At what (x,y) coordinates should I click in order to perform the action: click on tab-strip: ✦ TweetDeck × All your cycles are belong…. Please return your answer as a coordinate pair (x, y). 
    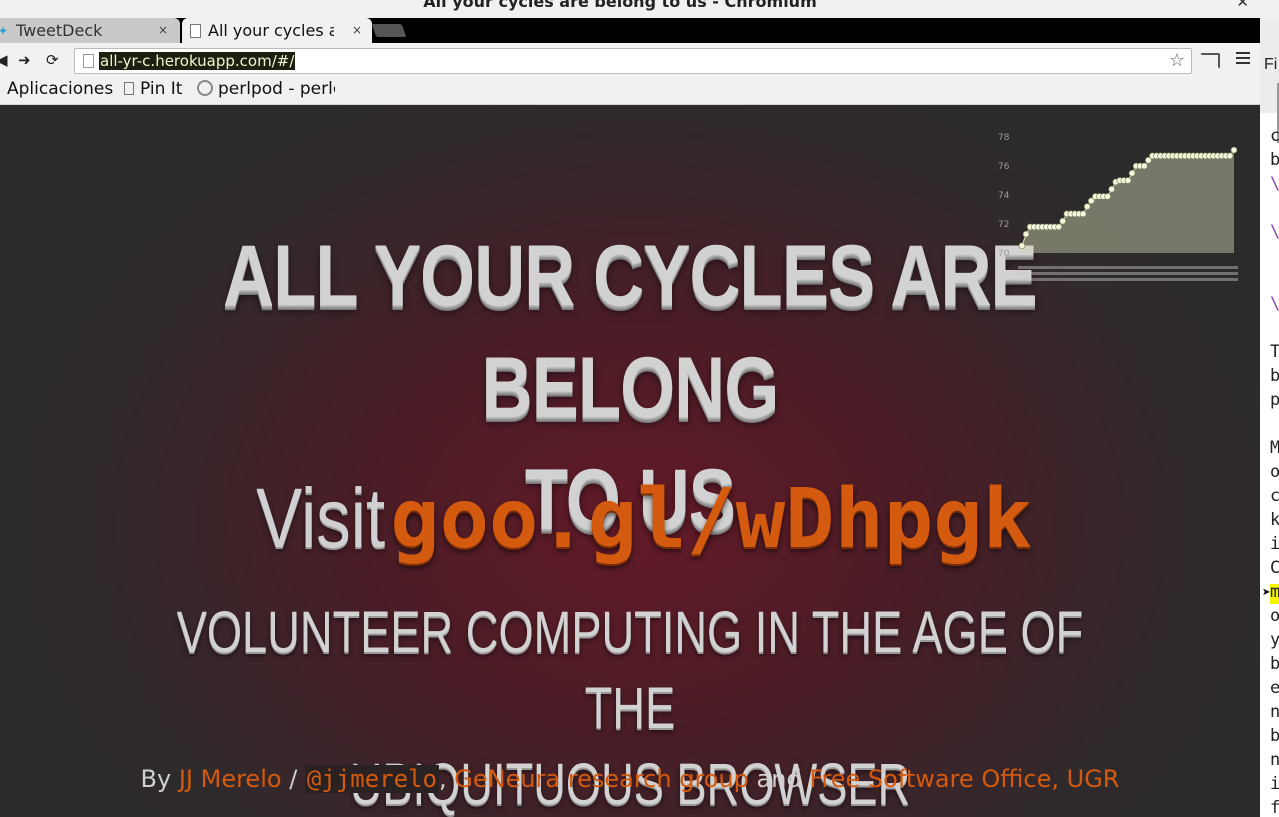
    Looking at the image, I should click on (630, 30).